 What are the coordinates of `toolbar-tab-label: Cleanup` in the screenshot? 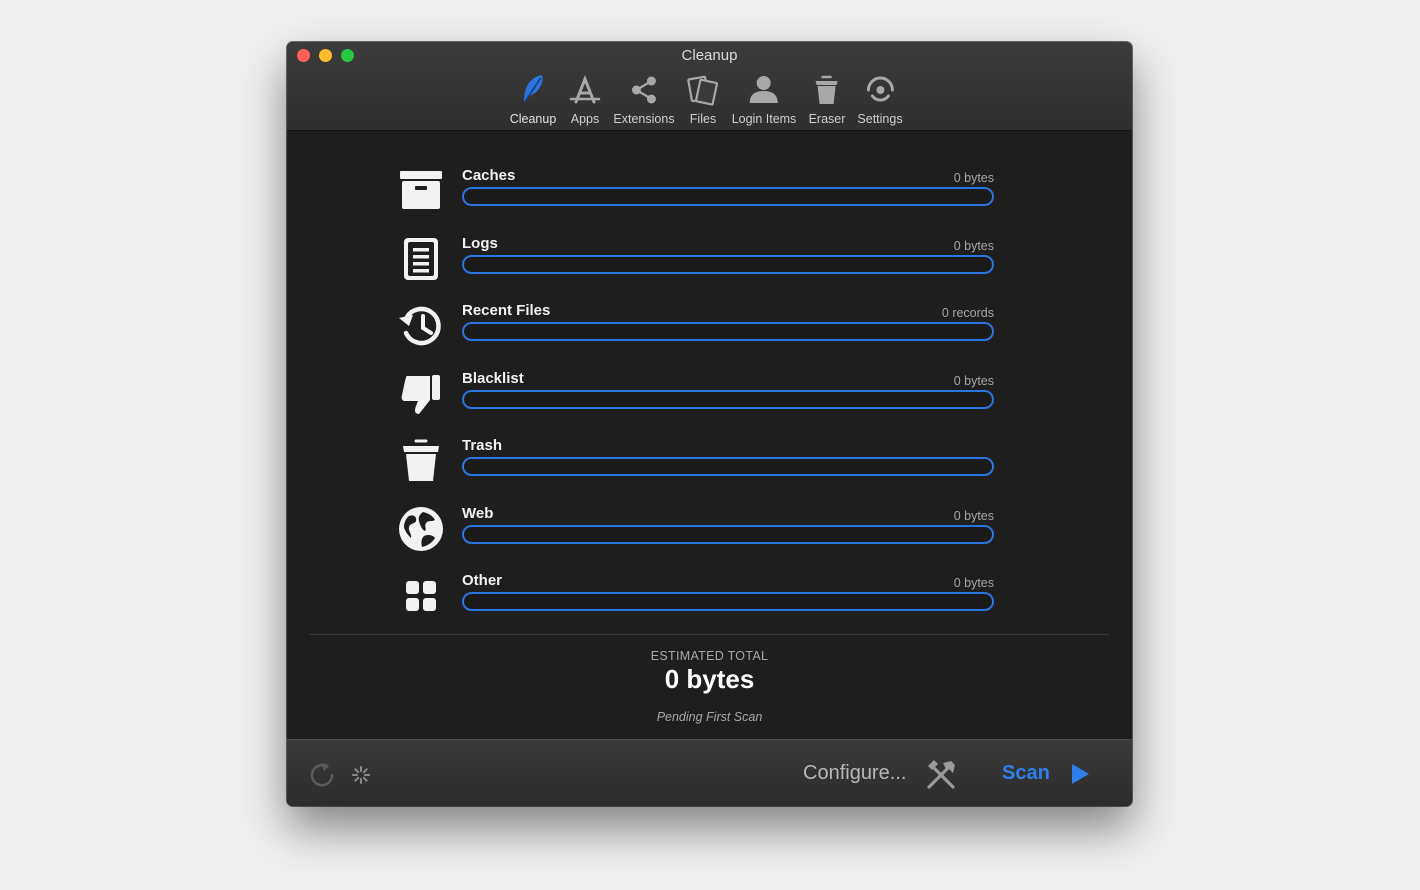 It's located at (533, 119).